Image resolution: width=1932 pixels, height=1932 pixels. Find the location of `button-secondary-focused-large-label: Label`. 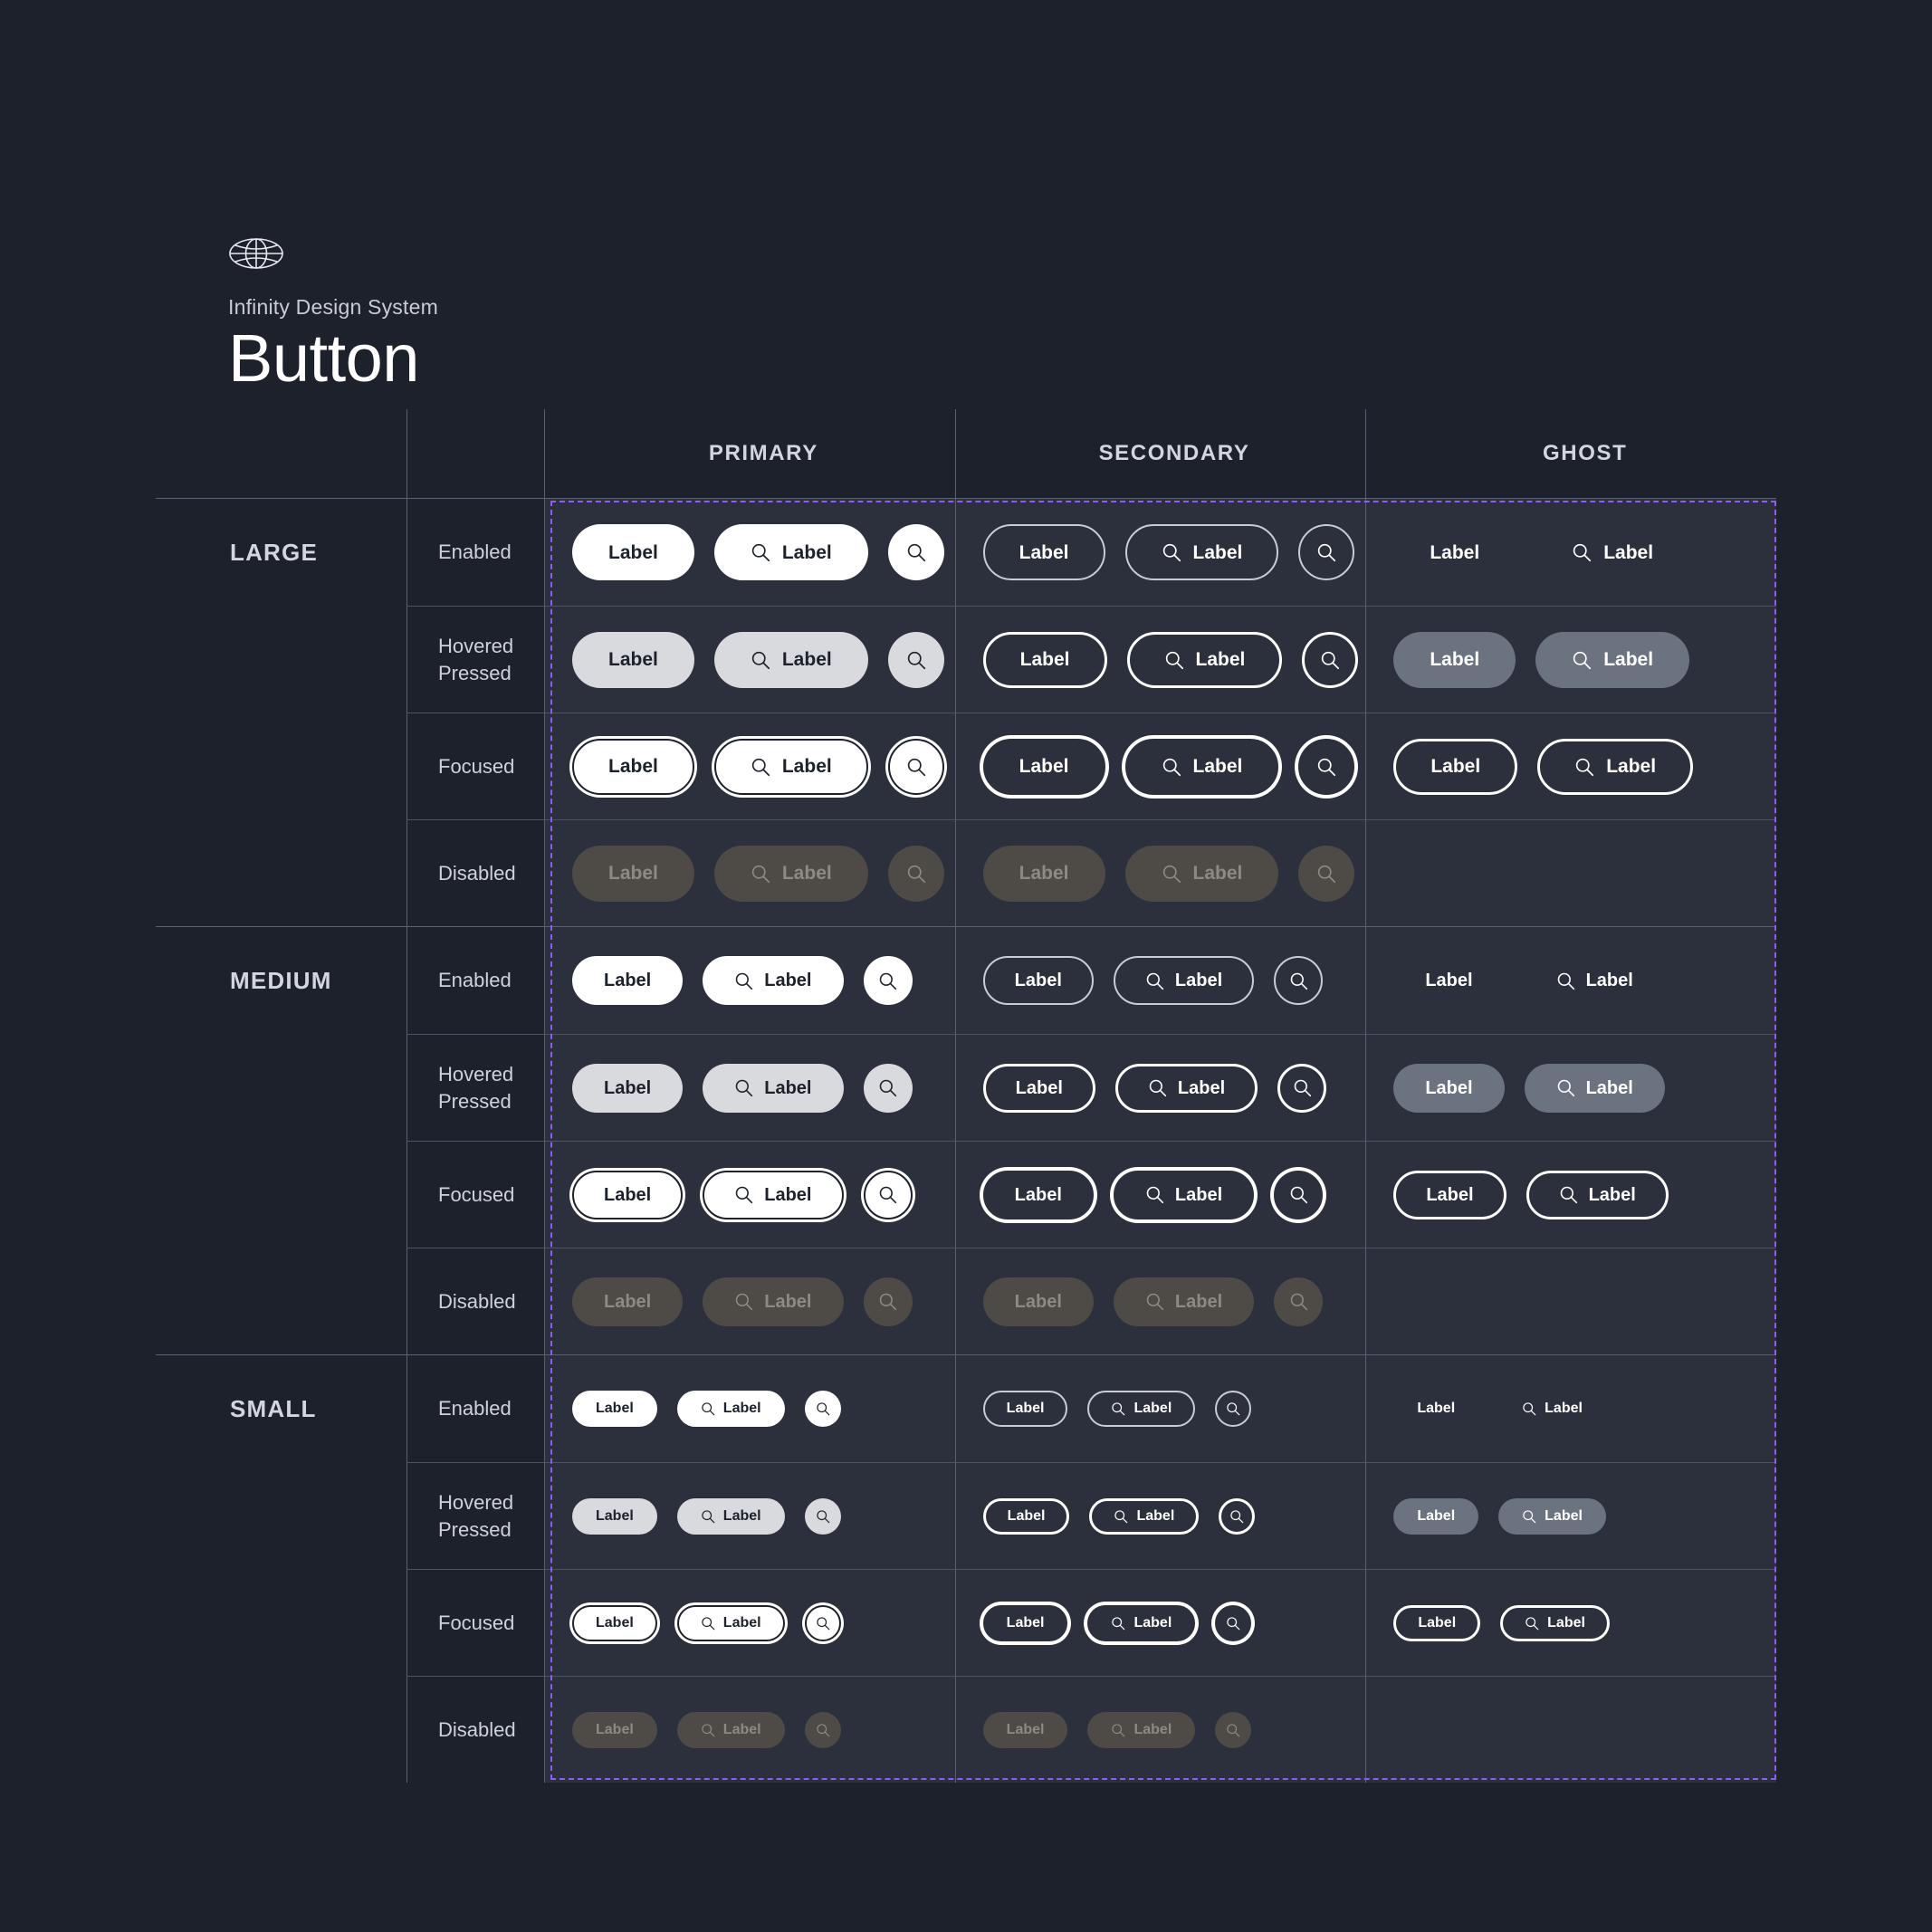

button-secondary-focused-large-label: Label is located at coordinates (1043, 766).